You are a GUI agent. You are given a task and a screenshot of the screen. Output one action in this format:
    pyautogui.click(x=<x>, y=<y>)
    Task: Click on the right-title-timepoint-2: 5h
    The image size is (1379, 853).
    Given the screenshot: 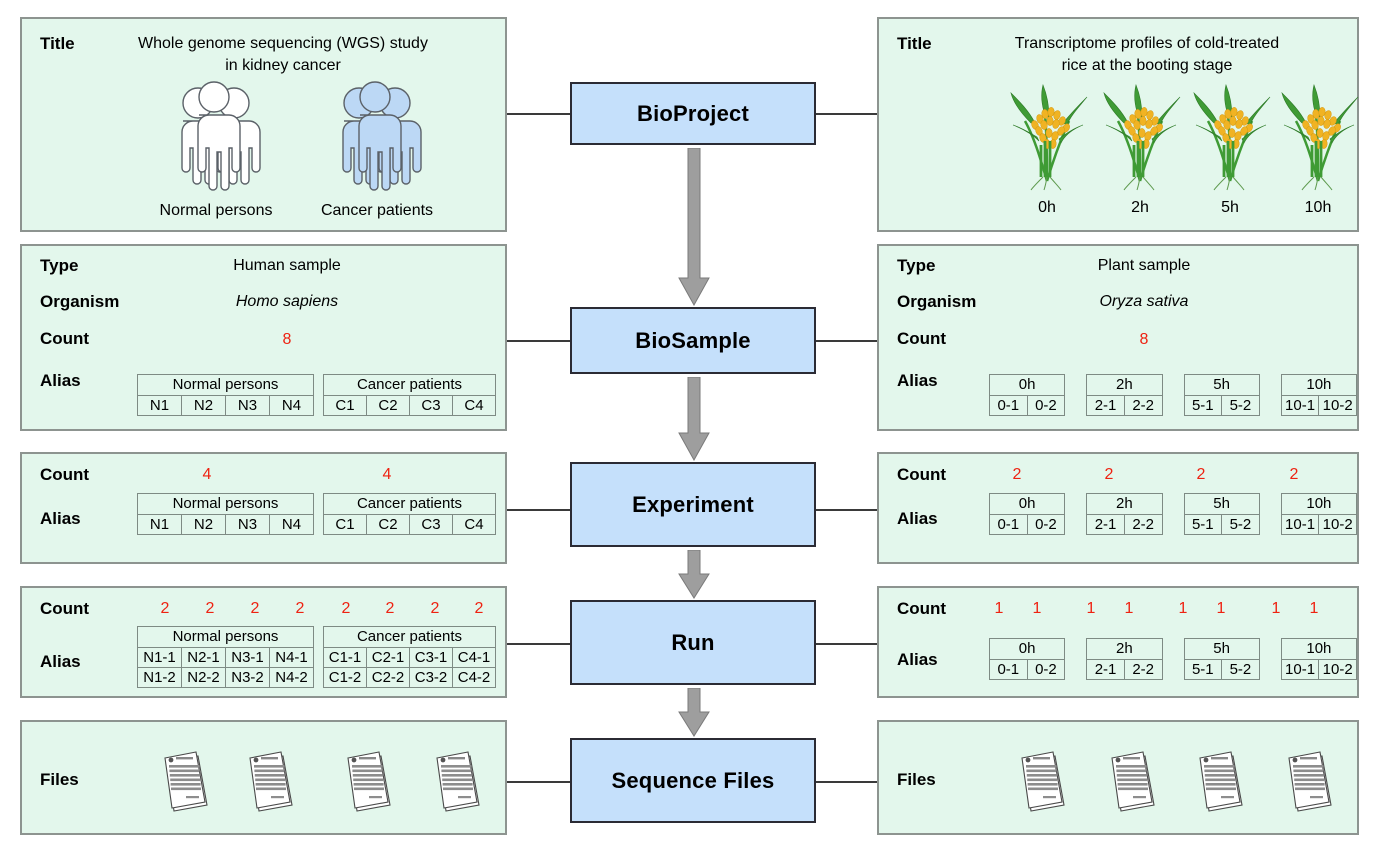 What is the action you would take?
    pyautogui.click(x=1230, y=207)
    